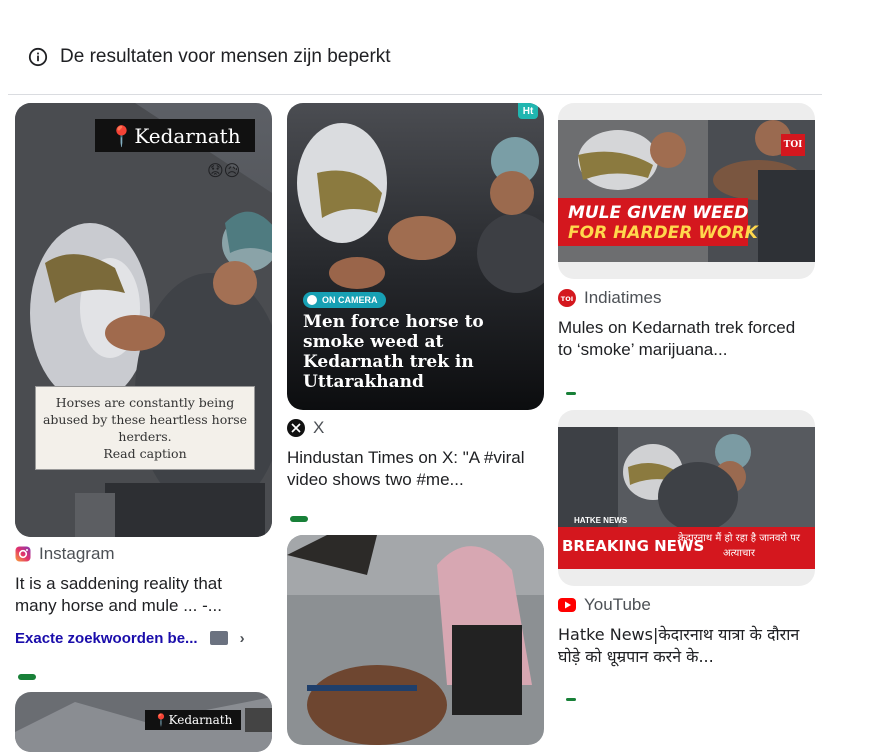 The height and width of the screenshot is (752, 888). What do you see at coordinates (617, 604) in the screenshot?
I see `source-name: YouTube` at bounding box center [617, 604].